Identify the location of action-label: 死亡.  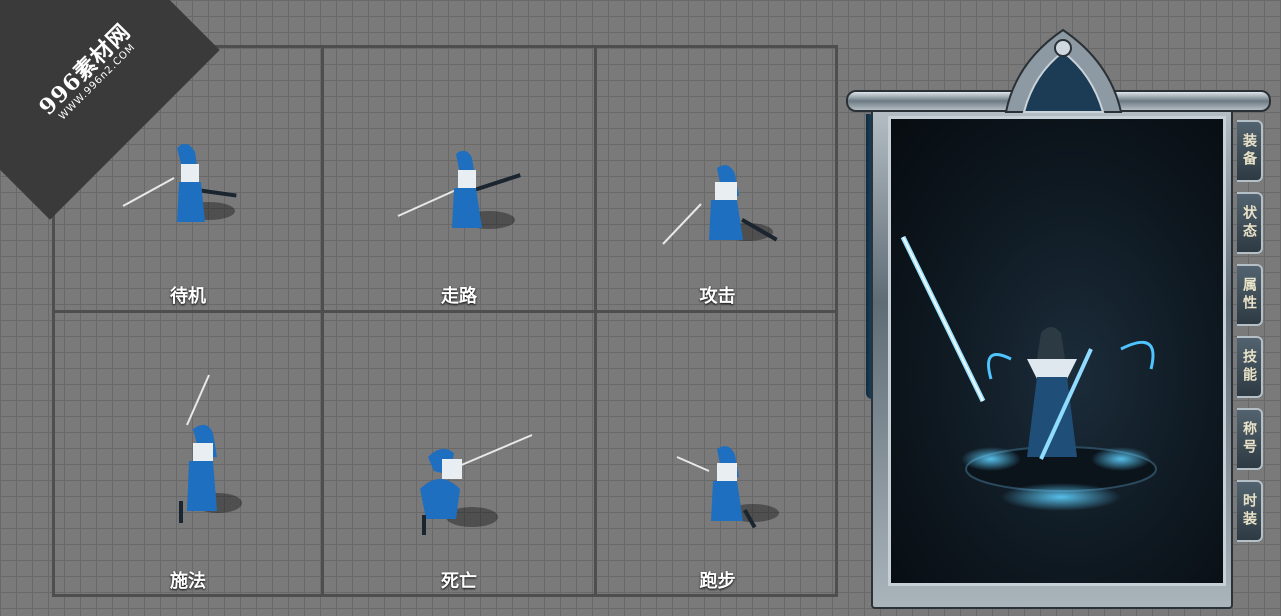
(459, 581).